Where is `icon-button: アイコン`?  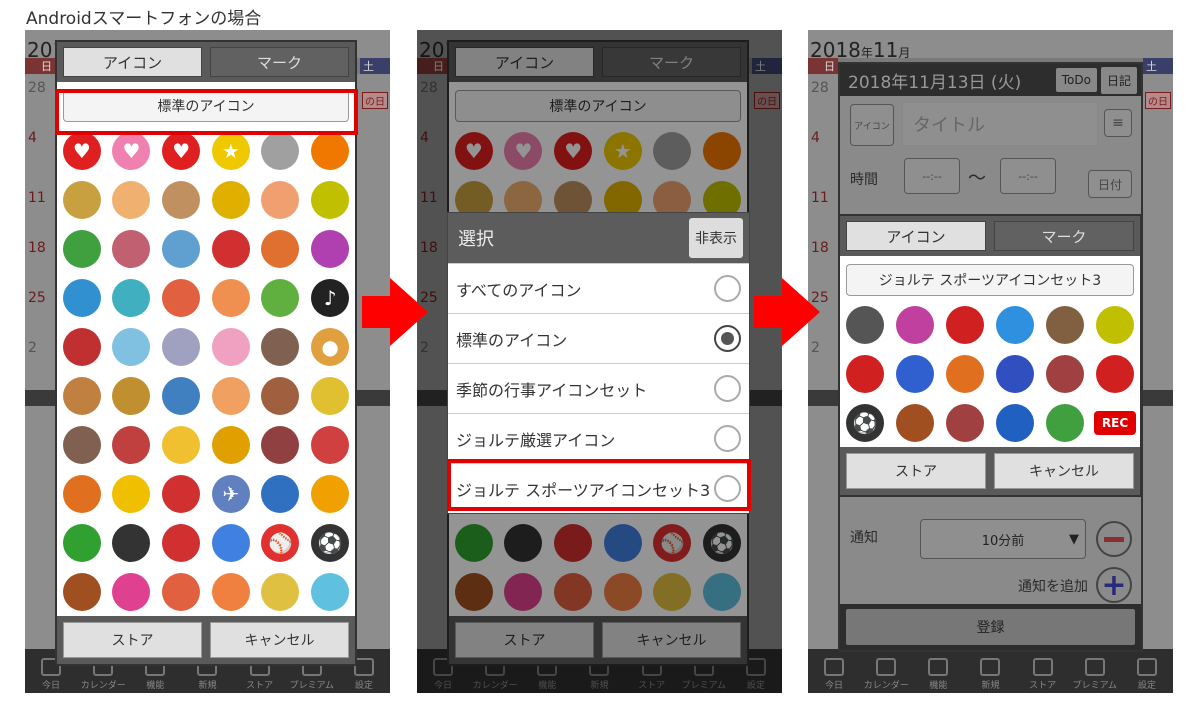 icon-button: アイコン is located at coordinates (872, 125).